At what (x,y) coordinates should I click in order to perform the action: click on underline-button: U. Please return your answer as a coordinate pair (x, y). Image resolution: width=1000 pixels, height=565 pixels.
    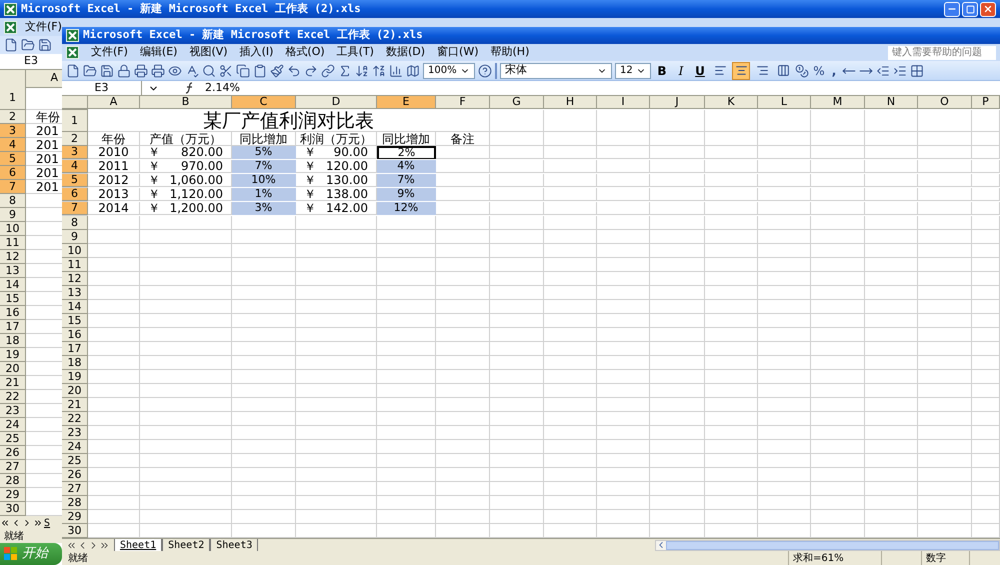
    Looking at the image, I should click on (700, 70).